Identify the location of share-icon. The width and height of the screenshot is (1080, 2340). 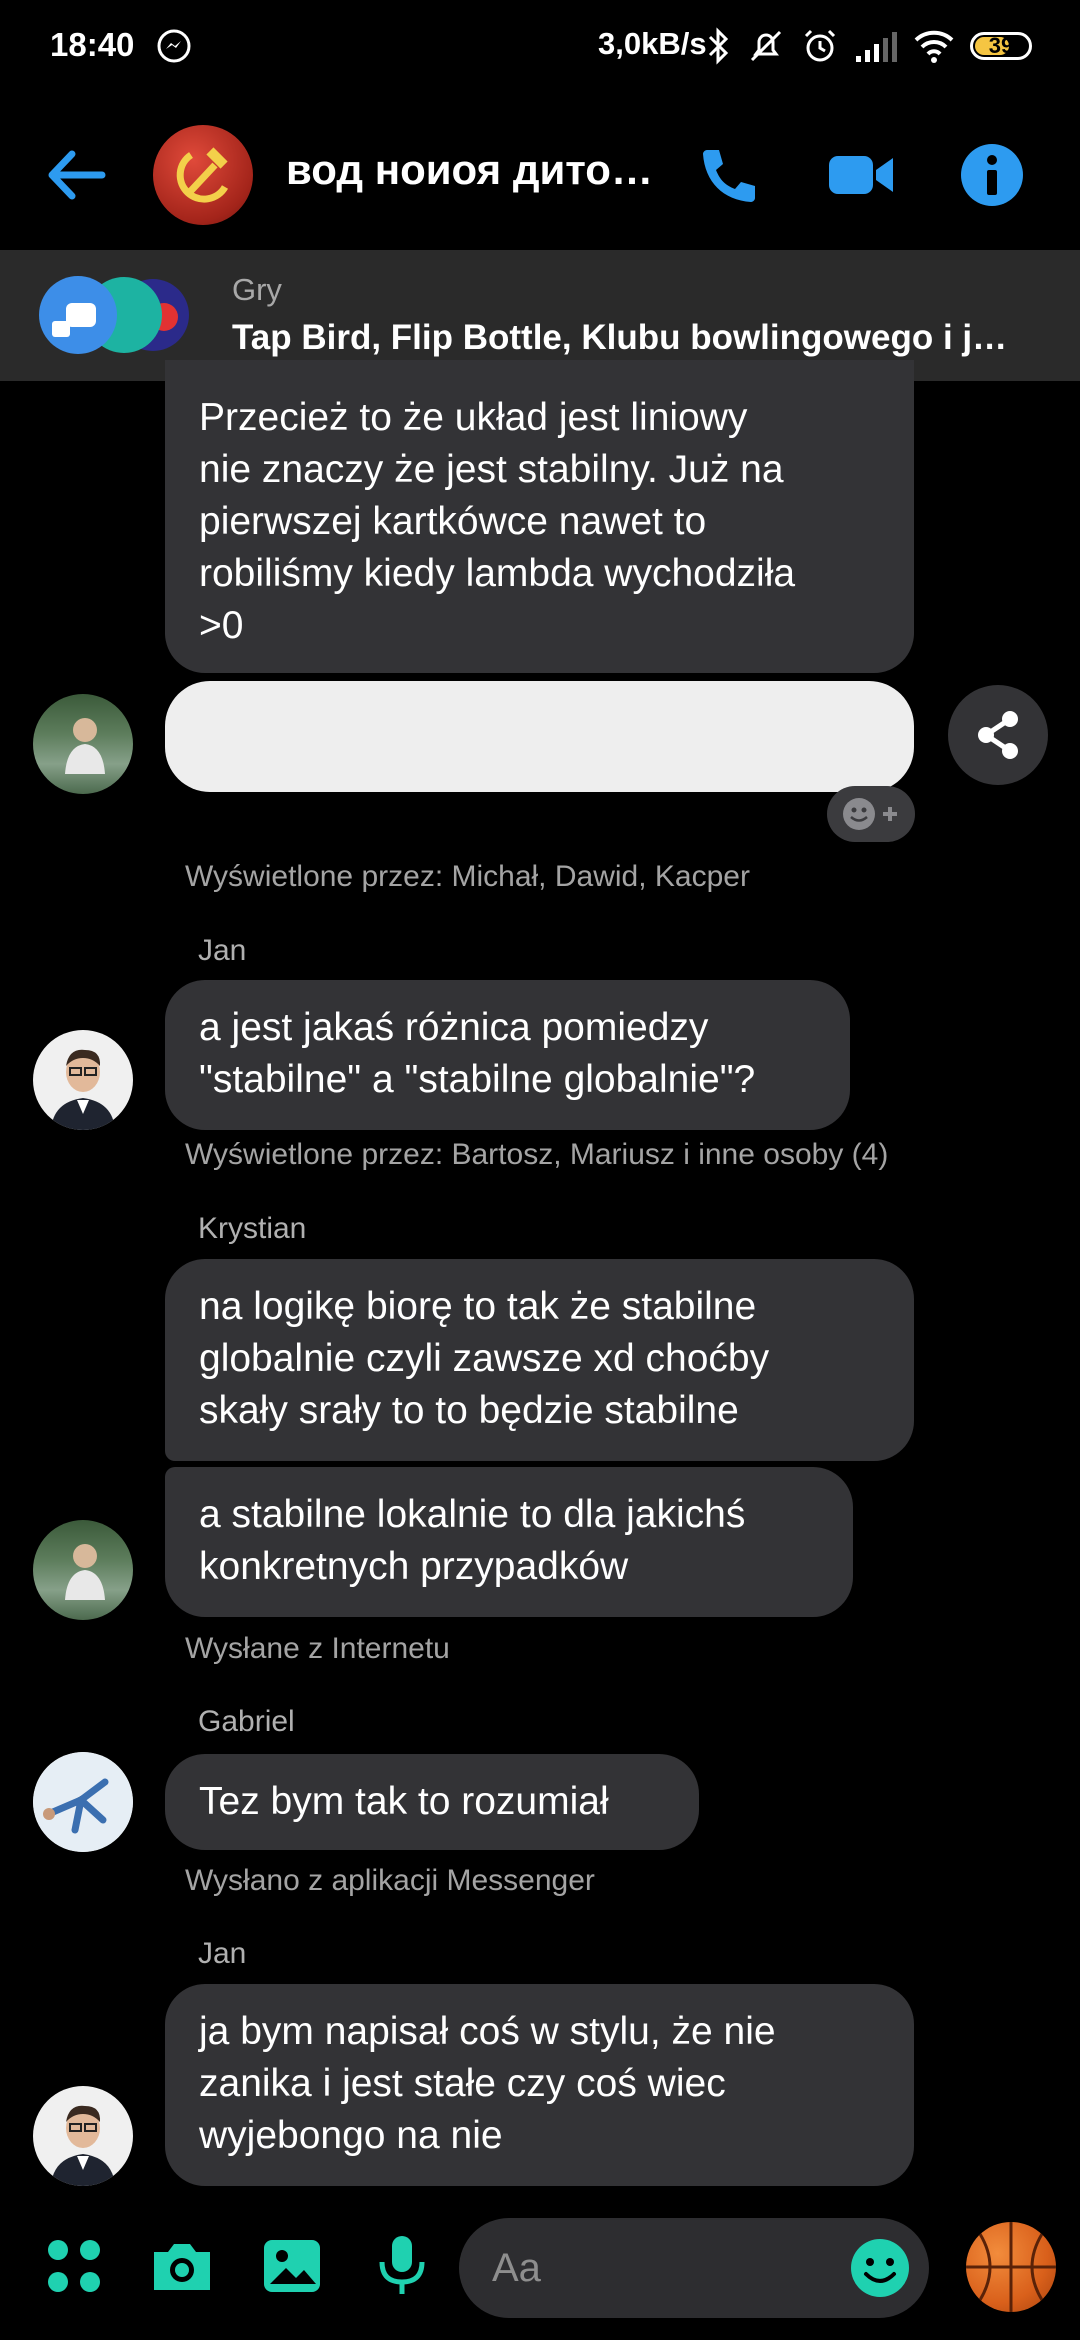
(998, 735).